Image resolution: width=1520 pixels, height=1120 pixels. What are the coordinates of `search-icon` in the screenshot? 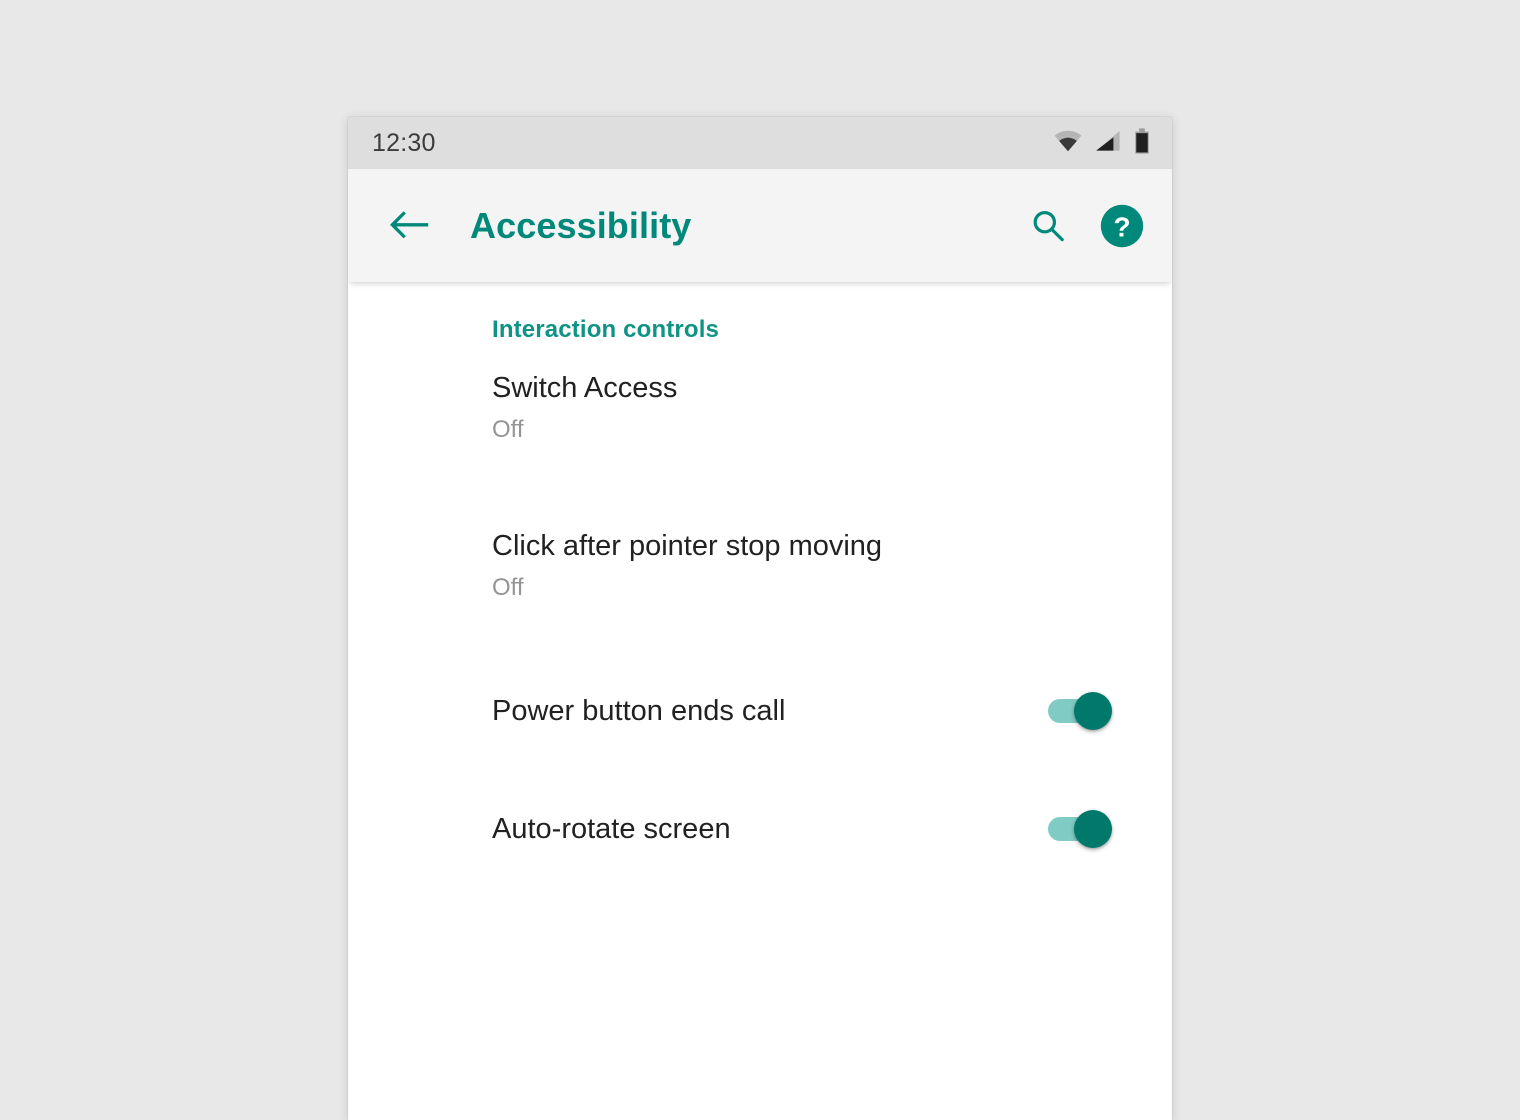 It's located at (1048, 225).